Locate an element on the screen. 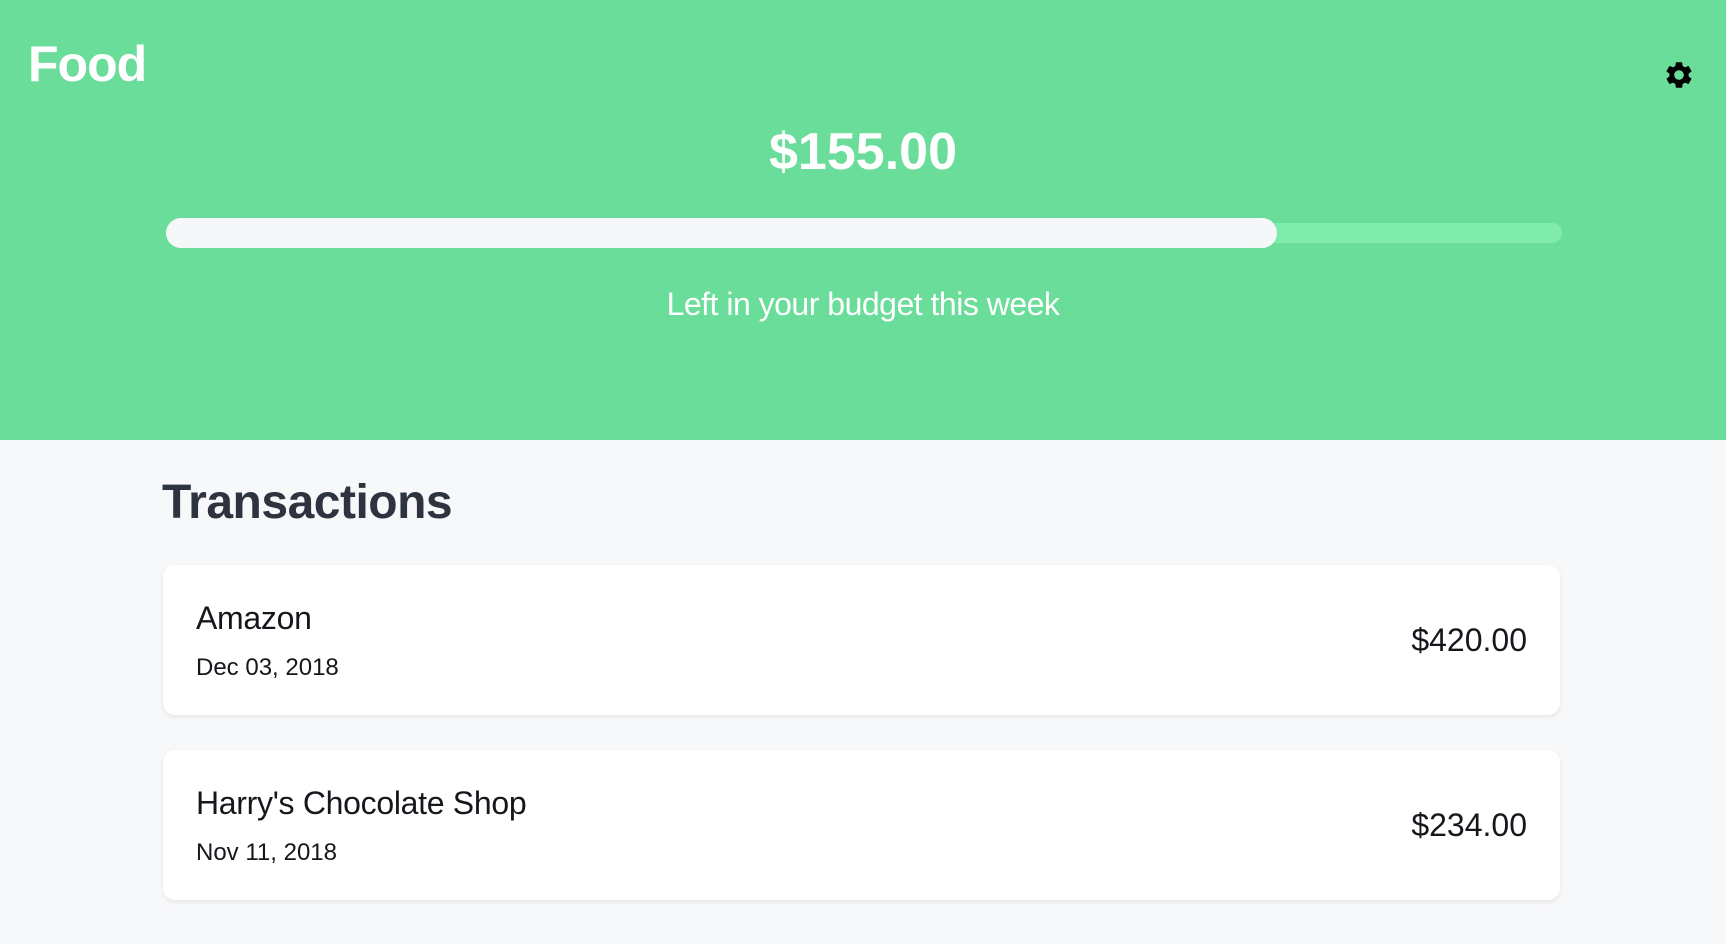 The height and width of the screenshot is (944, 1726). settings-button is located at coordinates (1679, 77).